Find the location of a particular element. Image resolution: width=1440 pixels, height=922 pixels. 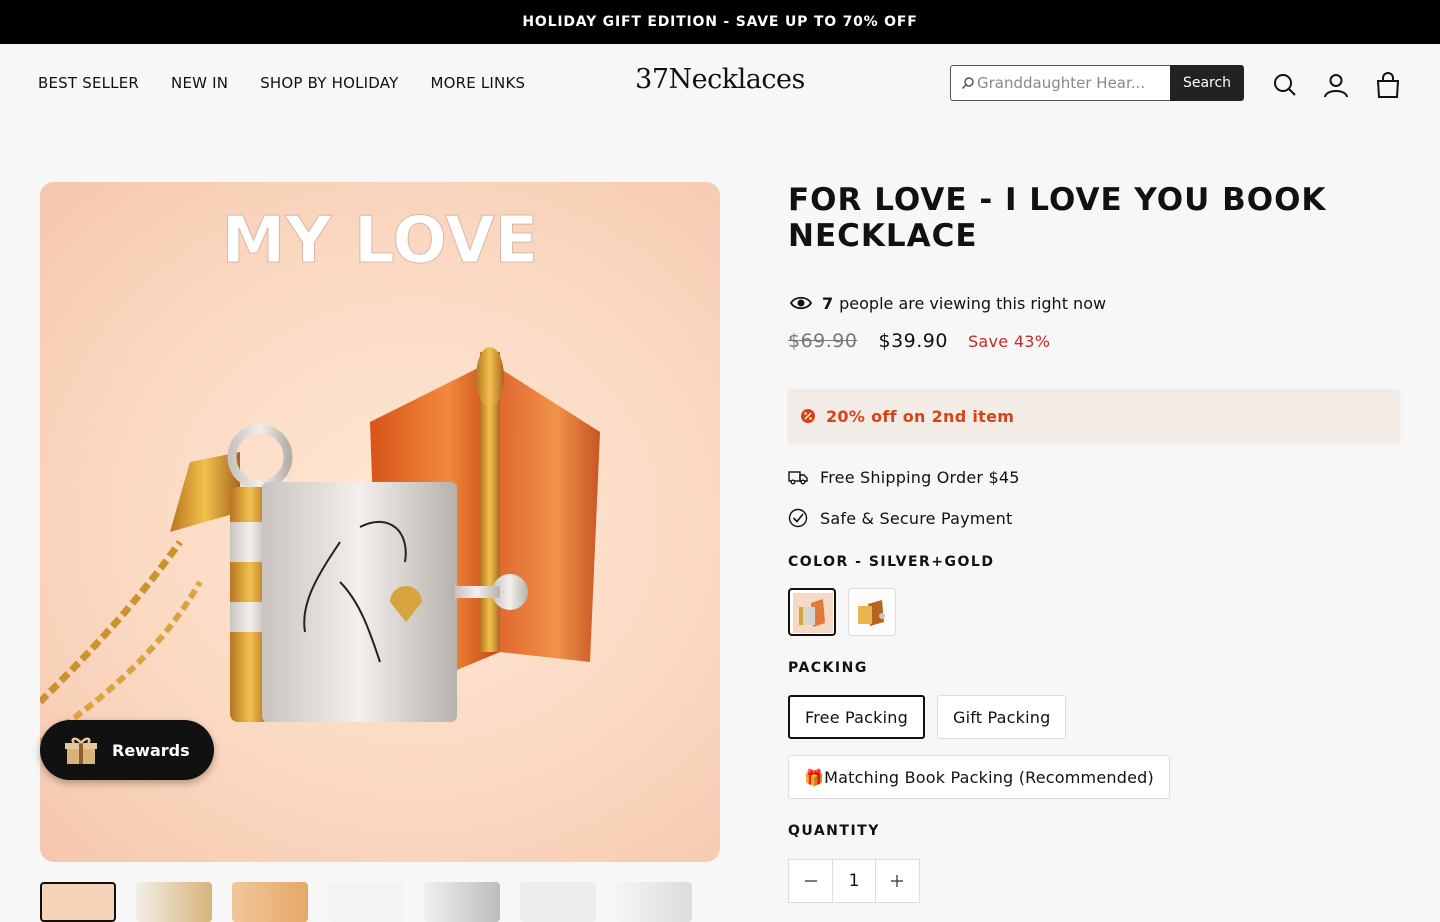

search-form: Search is located at coordinates (1097, 83).